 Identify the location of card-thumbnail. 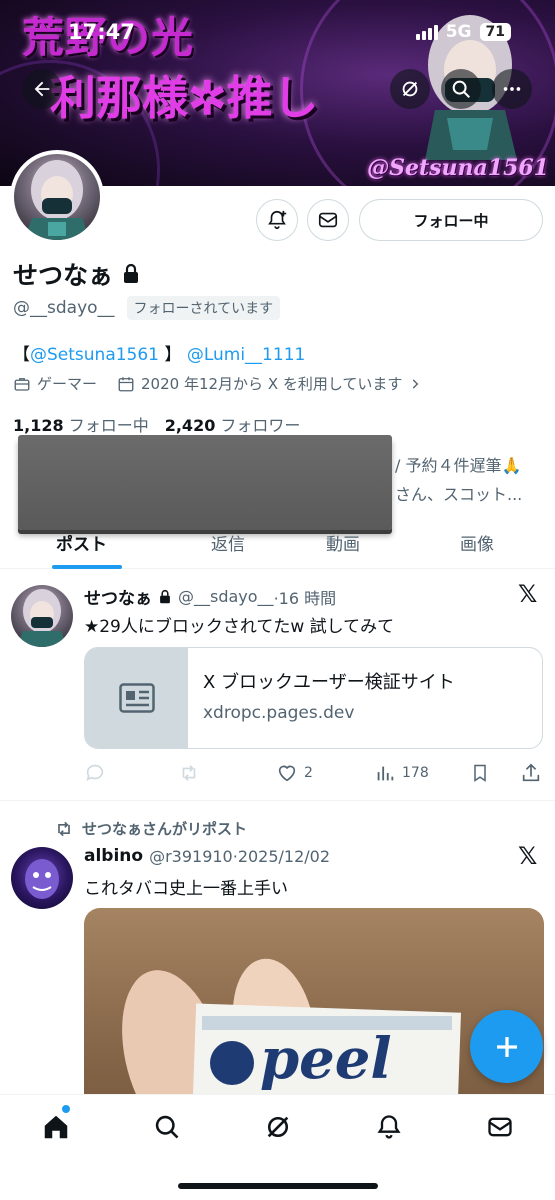
(136, 698).